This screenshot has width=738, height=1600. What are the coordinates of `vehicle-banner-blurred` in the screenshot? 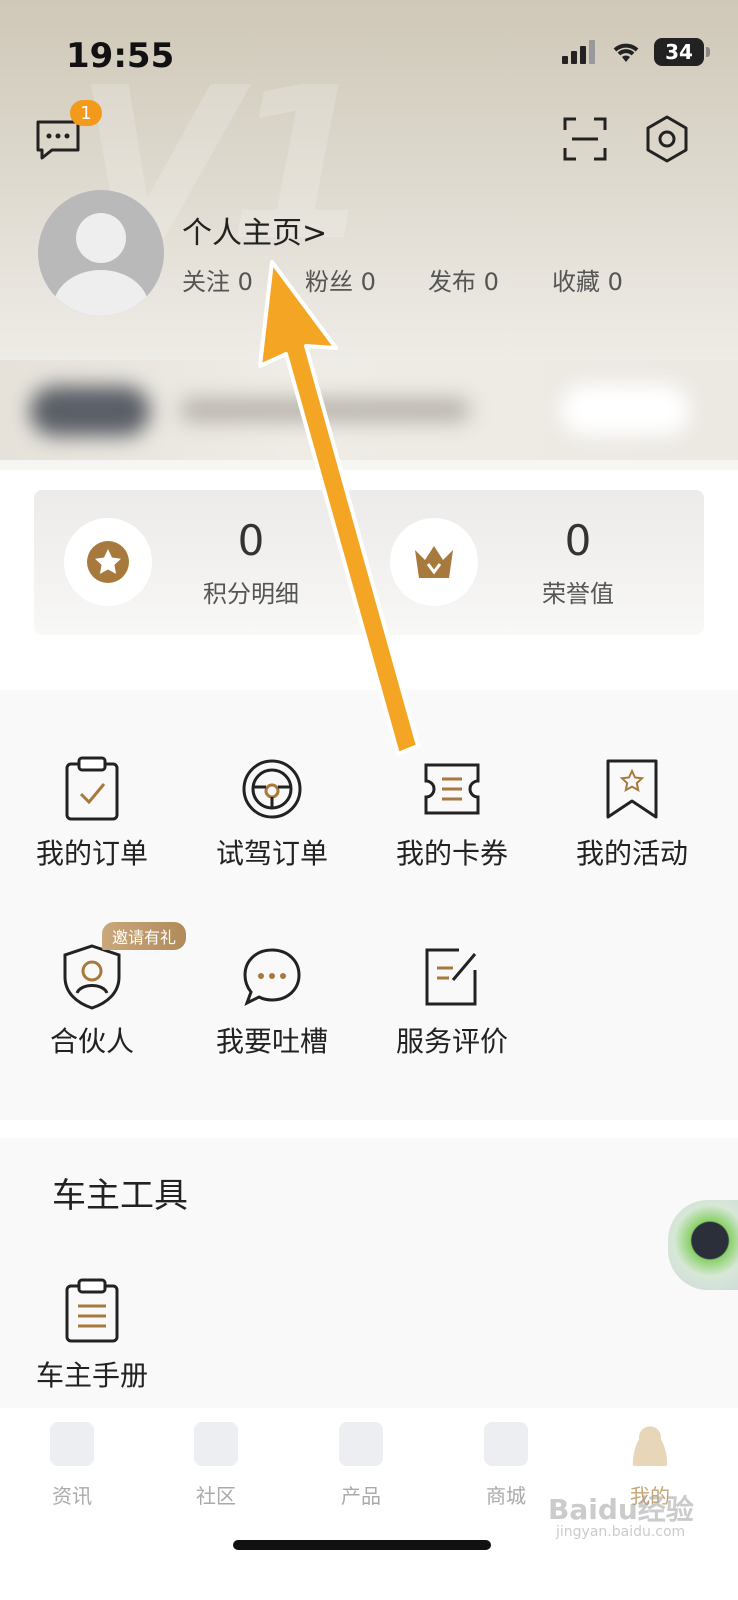 It's located at (369, 410).